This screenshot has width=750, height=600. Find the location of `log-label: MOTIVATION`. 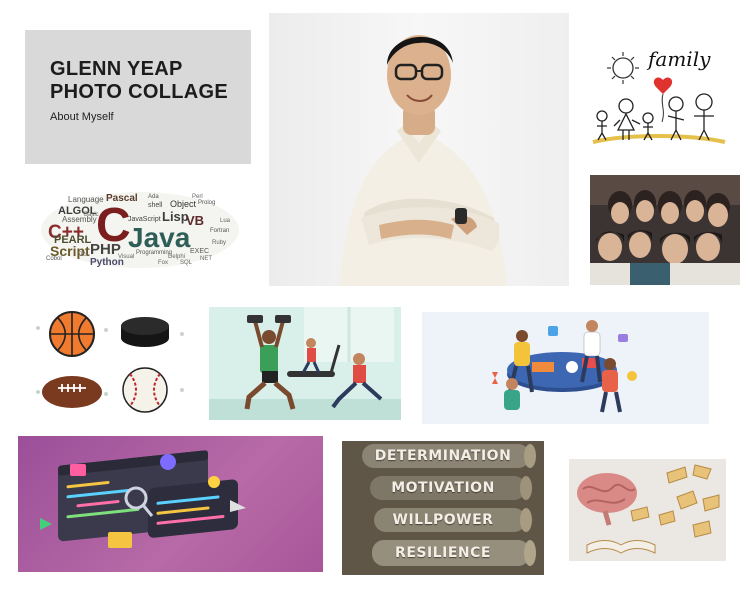

log-label: MOTIVATION is located at coordinates (443, 488).